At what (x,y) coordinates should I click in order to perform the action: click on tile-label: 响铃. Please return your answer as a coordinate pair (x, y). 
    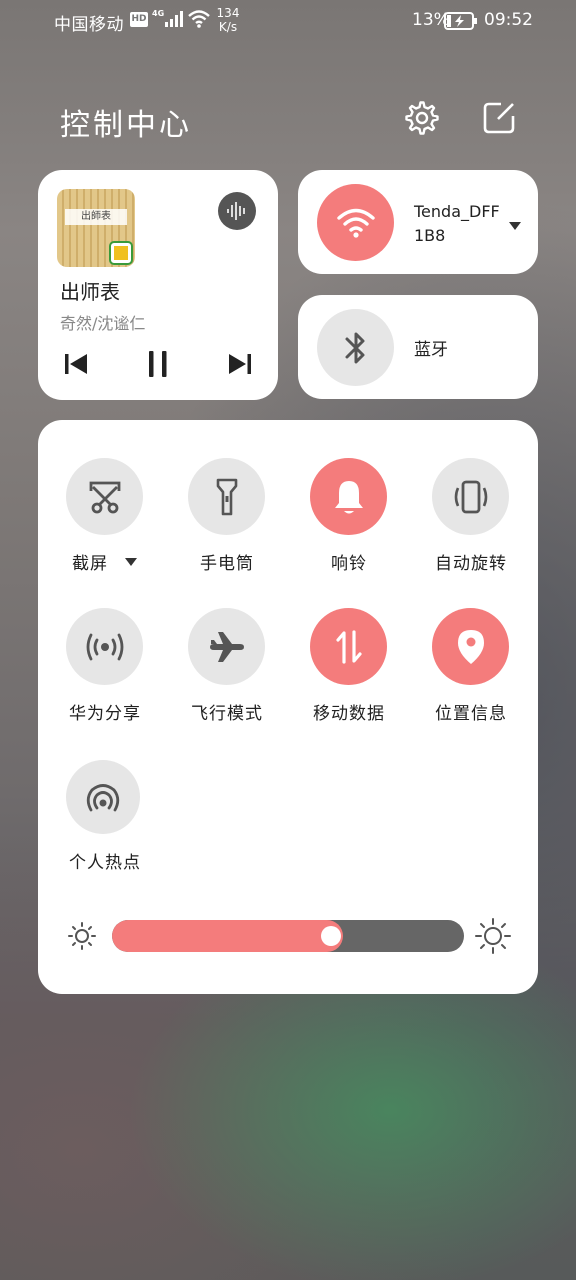
    Looking at the image, I should click on (349, 564).